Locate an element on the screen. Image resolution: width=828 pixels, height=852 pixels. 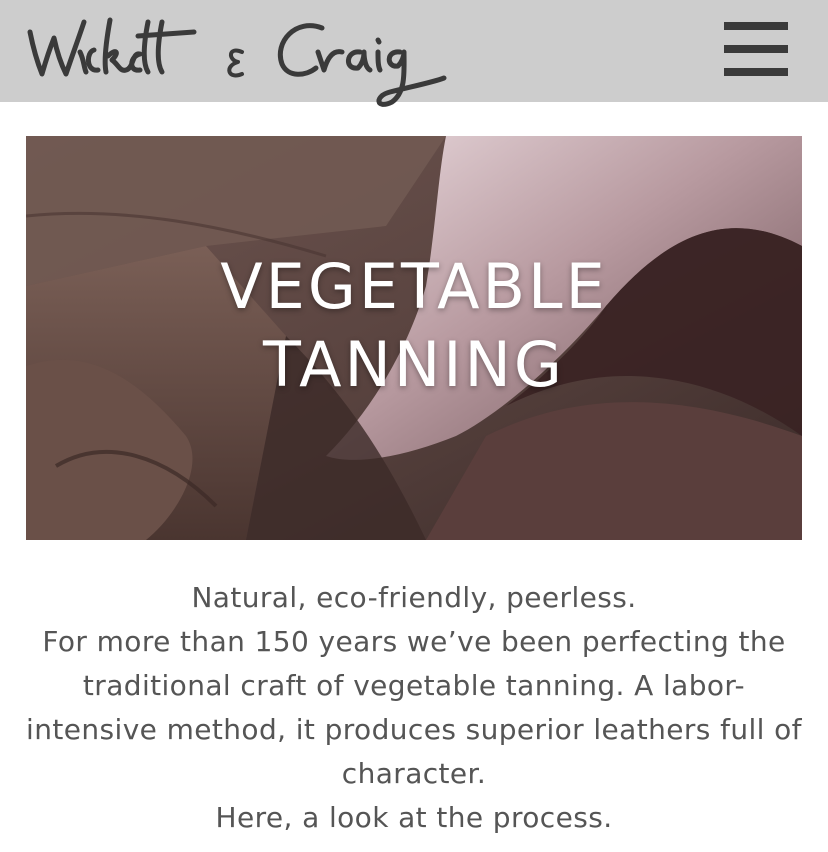
site-header is located at coordinates (414, 53).